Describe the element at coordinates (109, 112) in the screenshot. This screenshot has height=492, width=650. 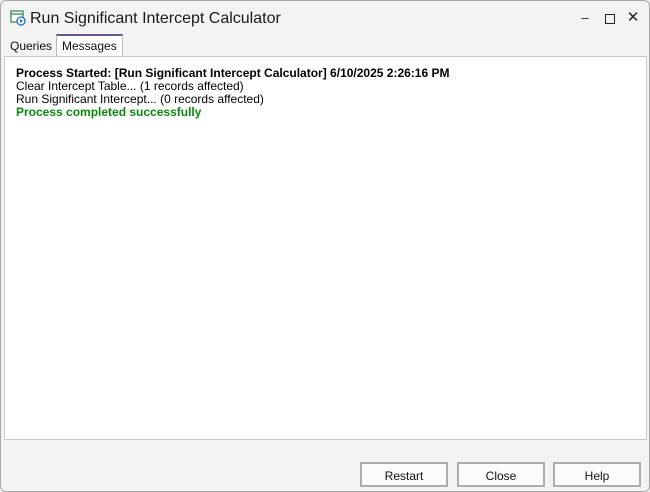
I see `message-success: Process completed successfully` at that location.